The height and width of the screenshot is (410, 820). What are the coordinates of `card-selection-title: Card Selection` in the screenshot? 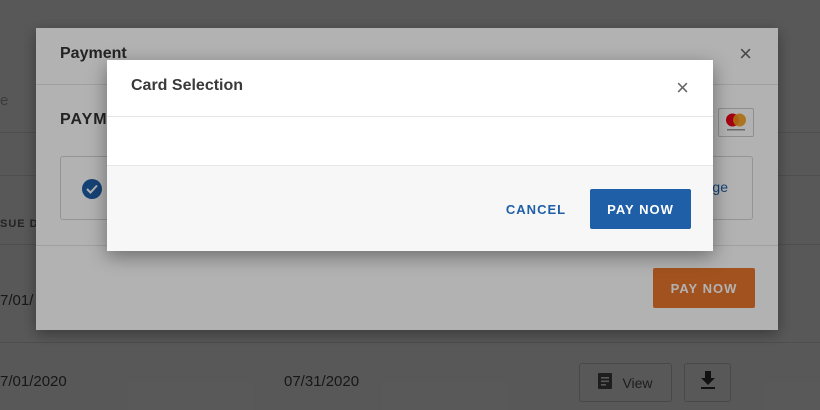 It's located at (187, 85).